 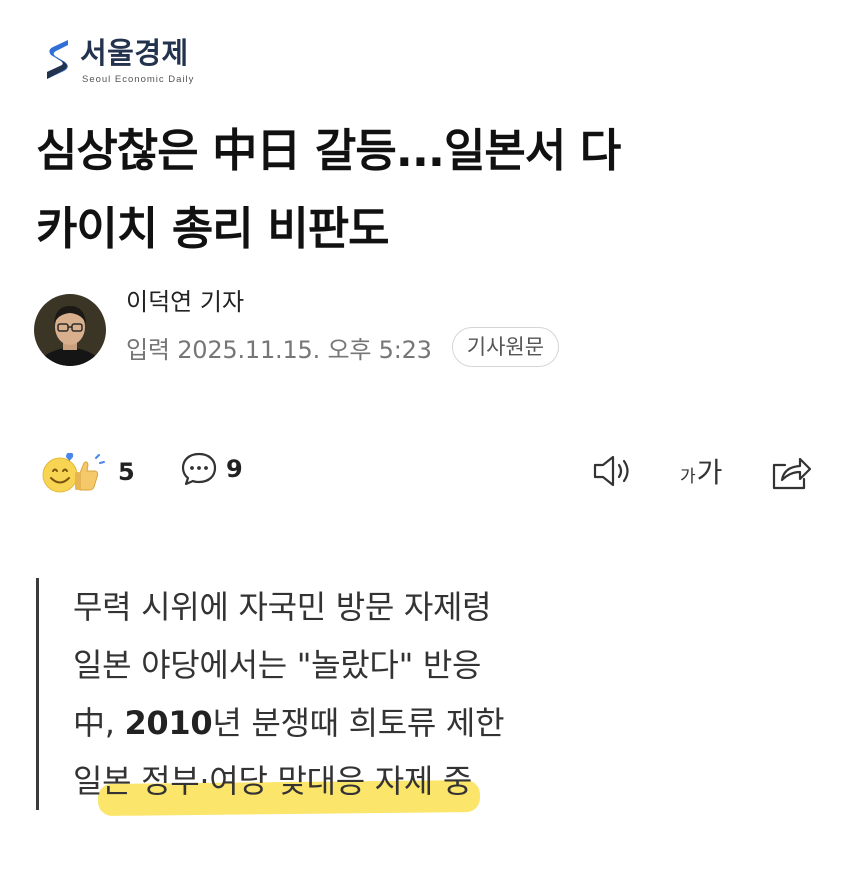 What do you see at coordinates (328, 150) in the screenshot?
I see `article-title-line-1: 심상찮은 中日 갈등...일본서 다` at bounding box center [328, 150].